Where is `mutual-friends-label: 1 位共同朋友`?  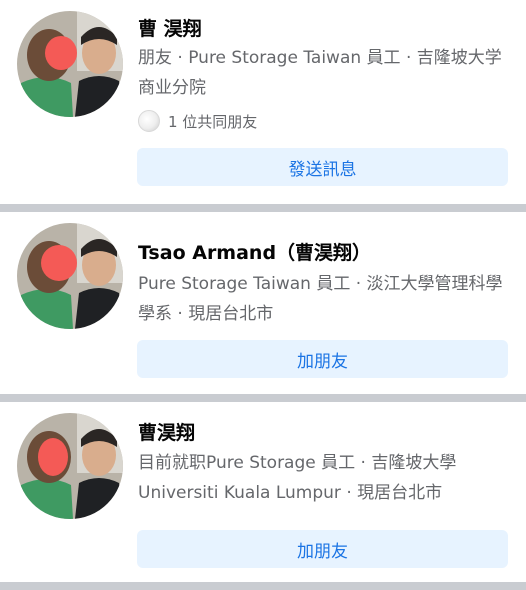 mutual-friends-label: 1 位共同朋友 is located at coordinates (213, 121).